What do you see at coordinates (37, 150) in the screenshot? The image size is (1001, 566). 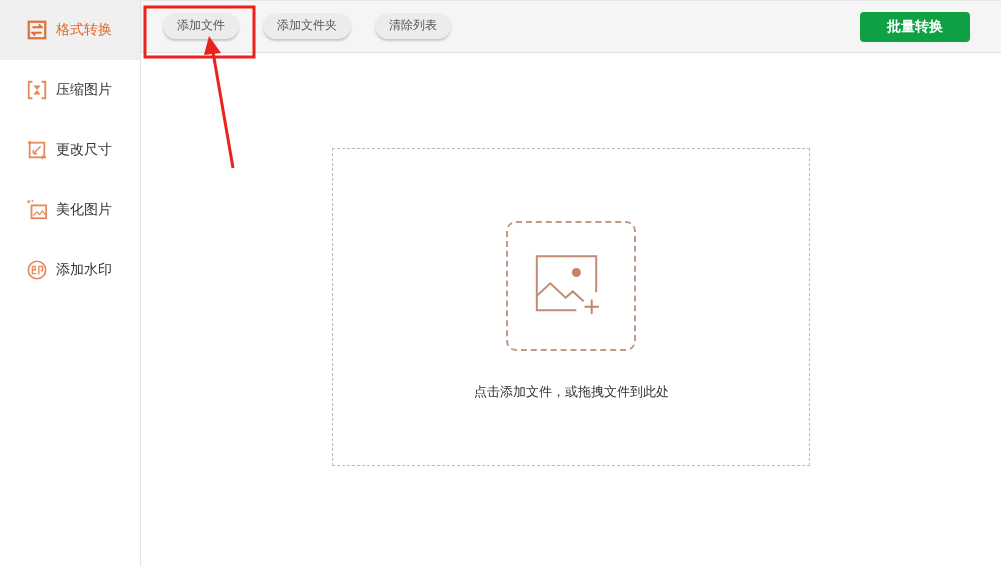 I see `resize-icon` at bounding box center [37, 150].